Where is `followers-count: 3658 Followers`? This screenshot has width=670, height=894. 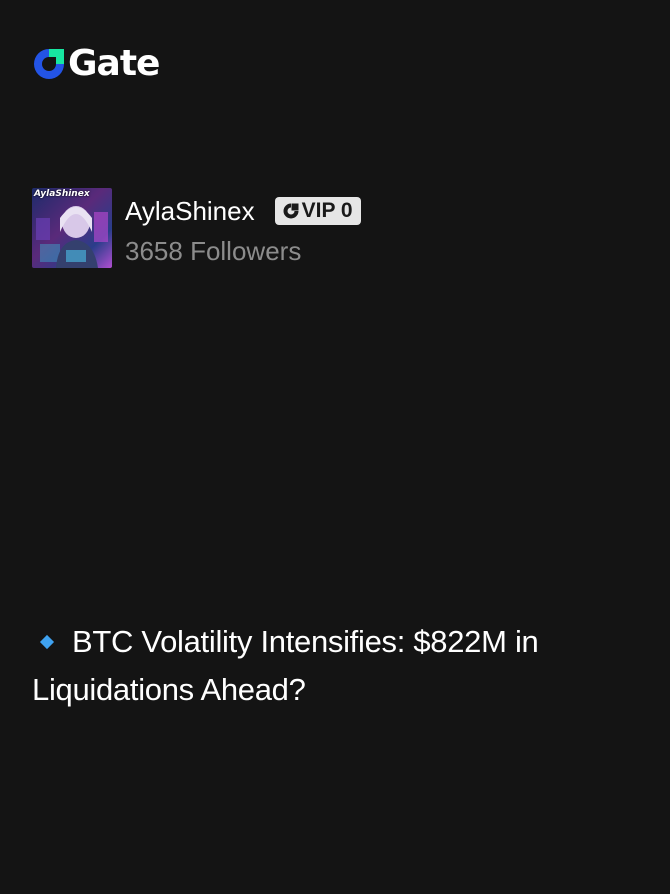
followers-count: 3658 Followers is located at coordinates (213, 251).